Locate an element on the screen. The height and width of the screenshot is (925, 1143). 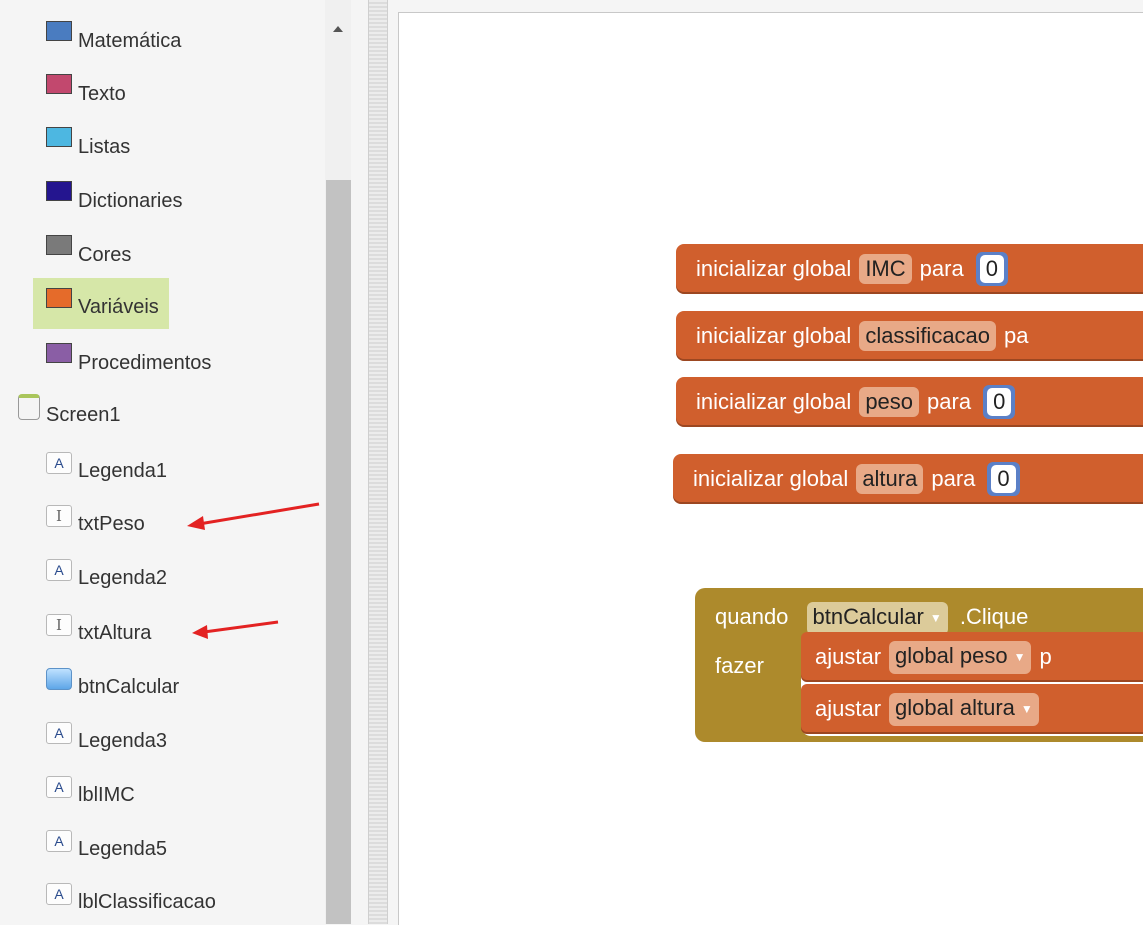
category-variables: Variáveis is located at coordinates (101, 303).